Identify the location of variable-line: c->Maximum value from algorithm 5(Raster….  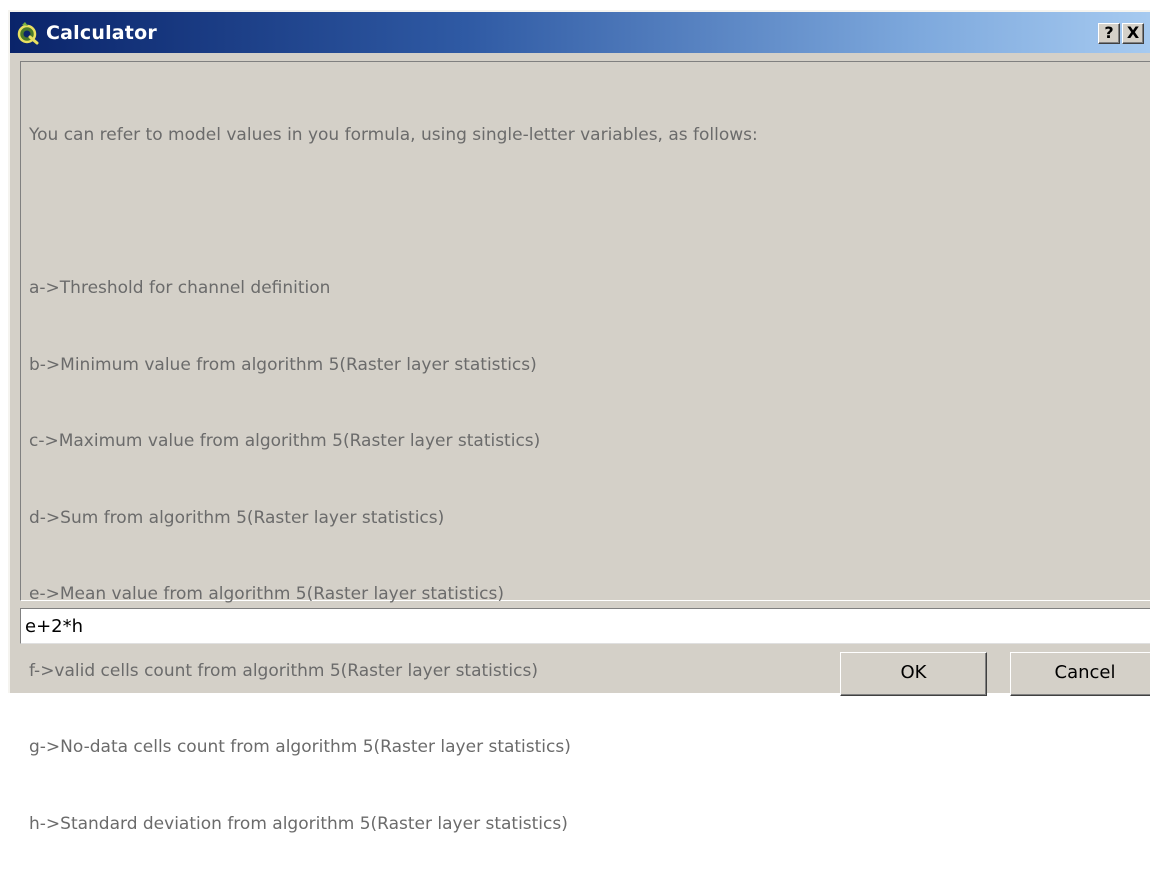
(285, 441).